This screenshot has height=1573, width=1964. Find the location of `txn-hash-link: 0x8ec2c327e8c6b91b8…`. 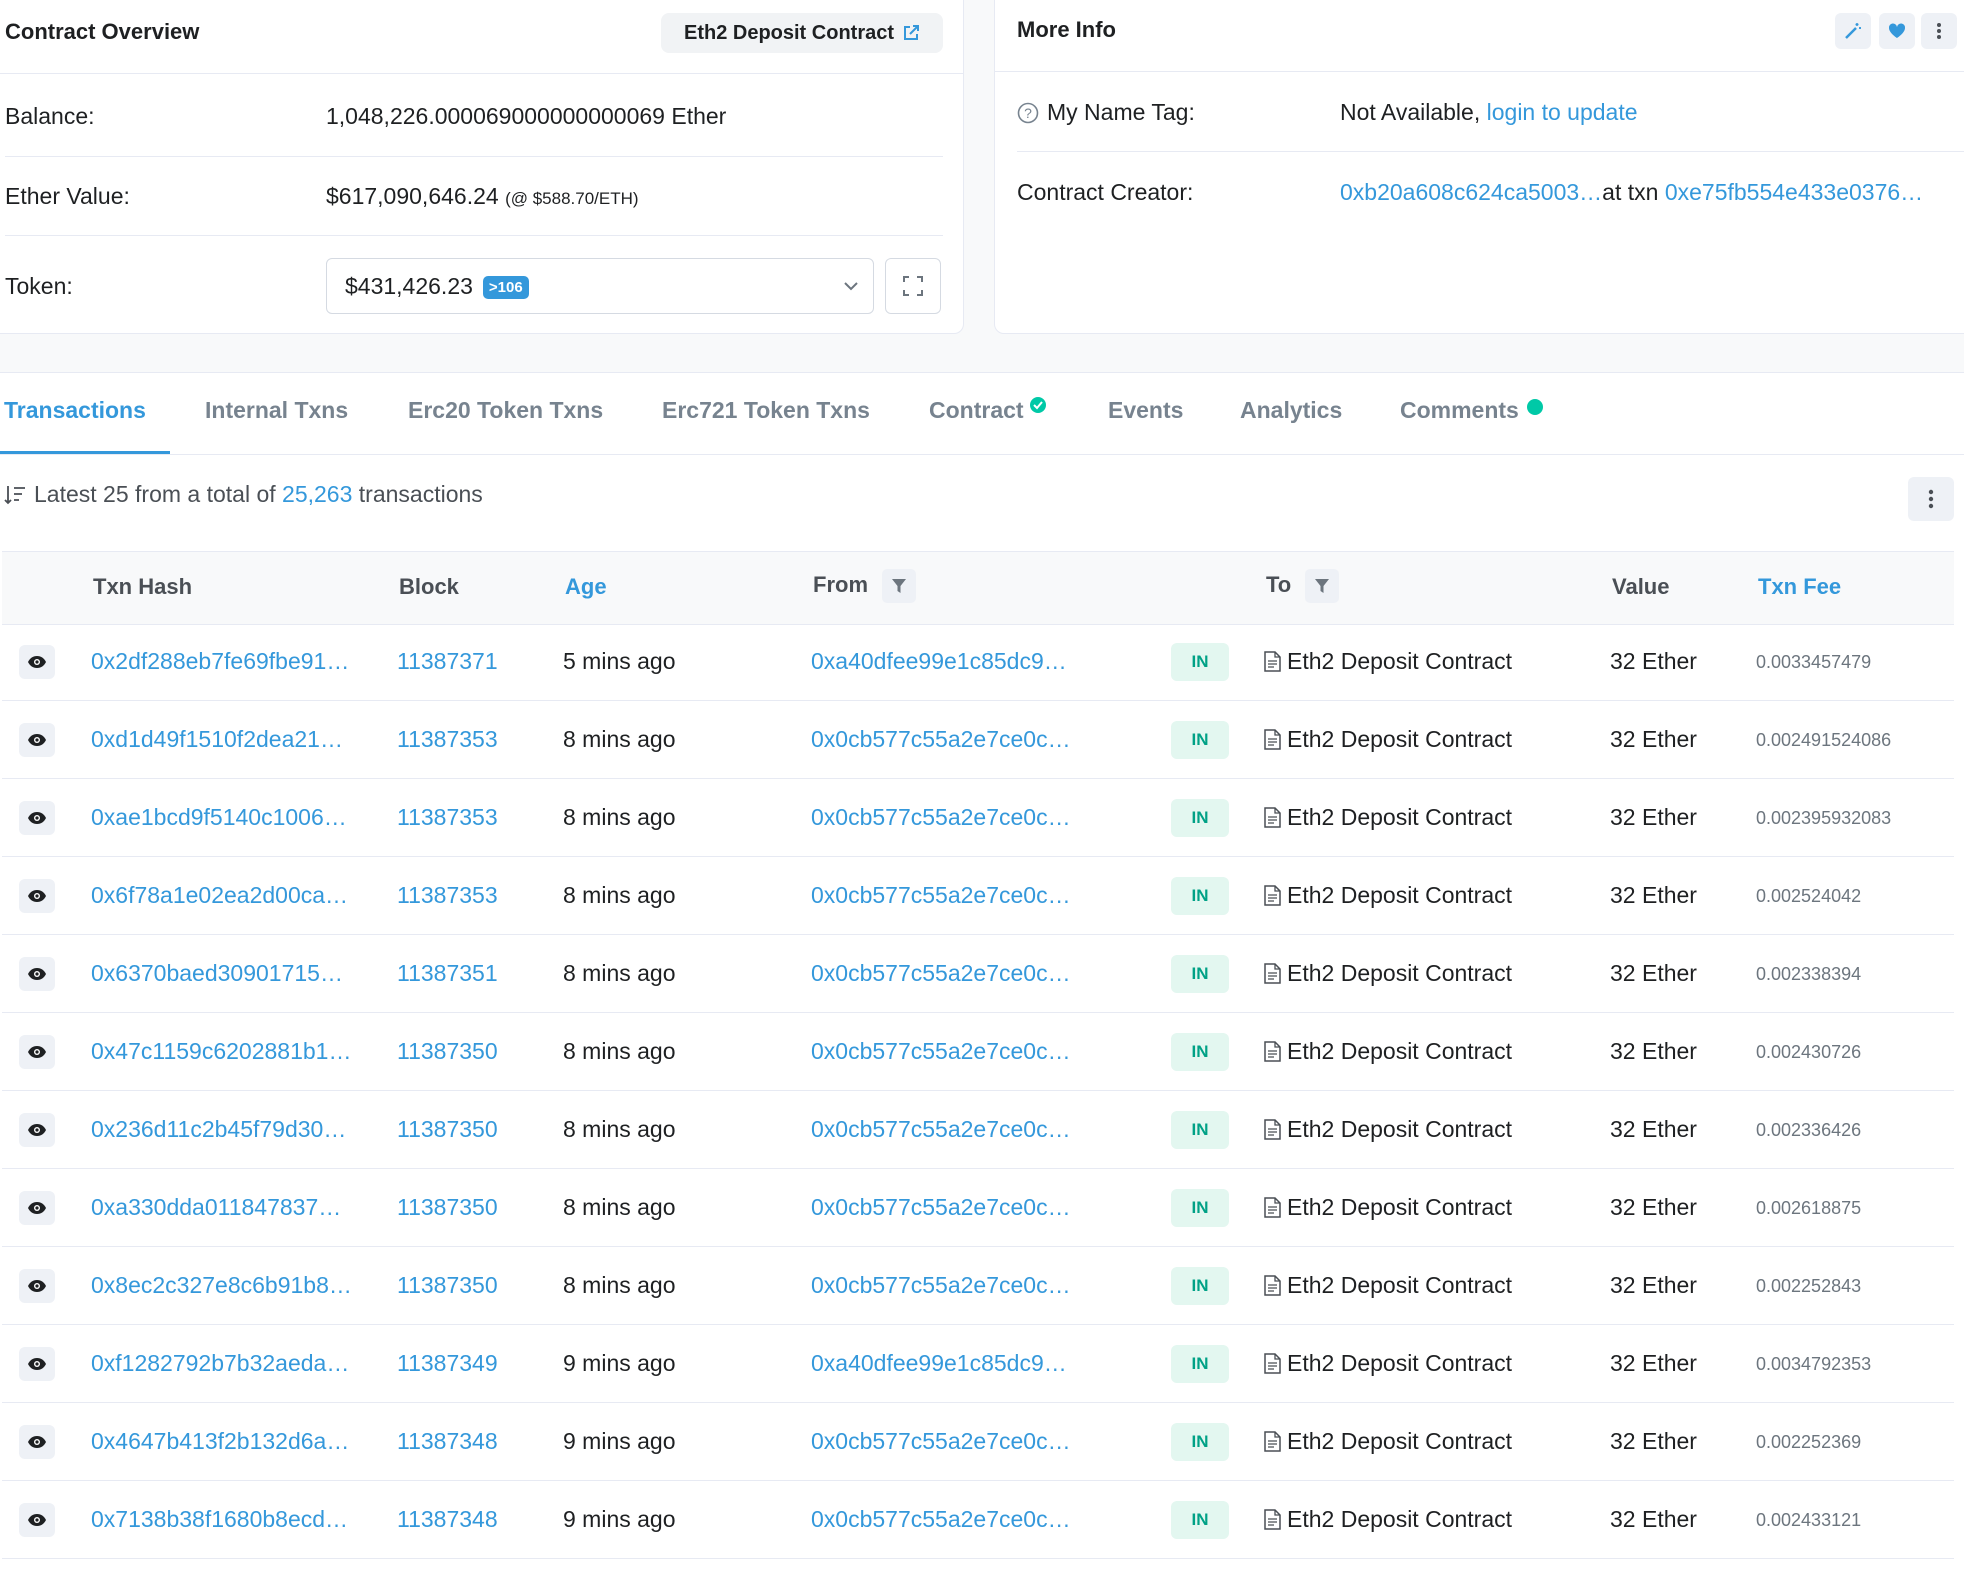

txn-hash-link: 0x8ec2c327e8c6b91b8… is located at coordinates (221, 1285).